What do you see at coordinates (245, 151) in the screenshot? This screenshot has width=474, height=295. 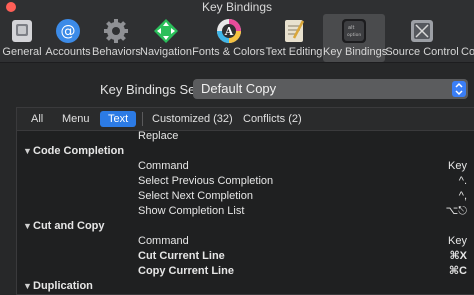 I see `group-header-code-completion: ▼ Code Completion` at bounding box center [245, 151].